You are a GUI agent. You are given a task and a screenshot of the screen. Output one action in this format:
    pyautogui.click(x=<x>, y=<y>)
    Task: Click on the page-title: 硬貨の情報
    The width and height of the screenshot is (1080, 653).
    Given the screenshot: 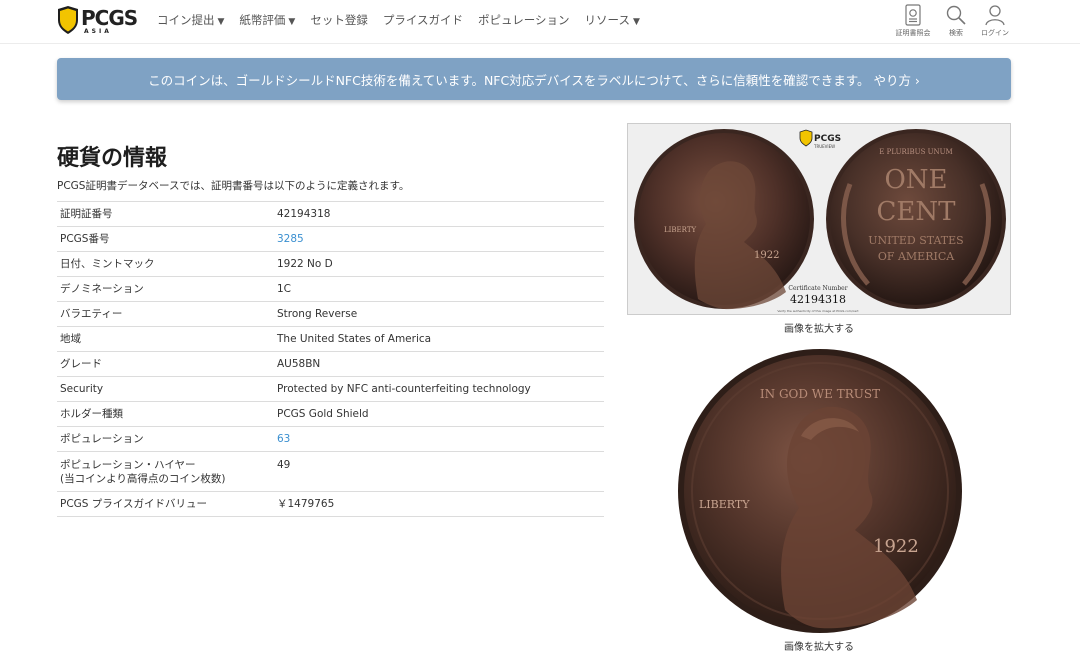 What is the action you would take?
    pyautogui.click(x=112, y=158)
    